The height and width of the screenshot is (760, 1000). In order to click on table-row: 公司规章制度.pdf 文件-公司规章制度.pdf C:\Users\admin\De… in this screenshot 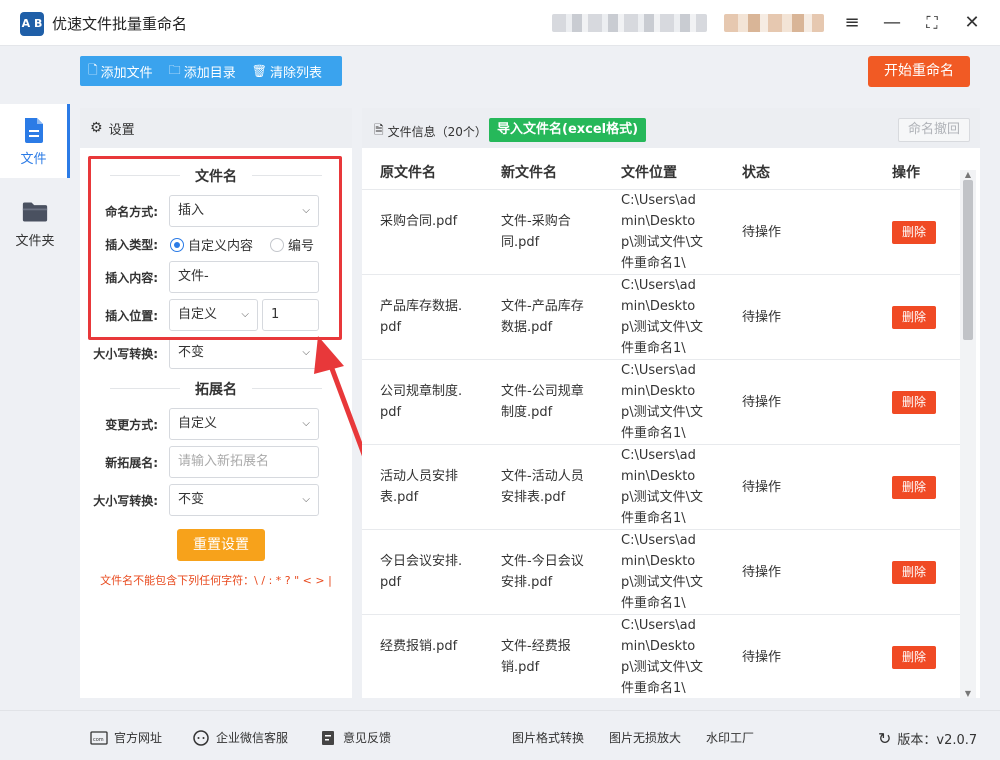, I will do `click(662, 402)`.